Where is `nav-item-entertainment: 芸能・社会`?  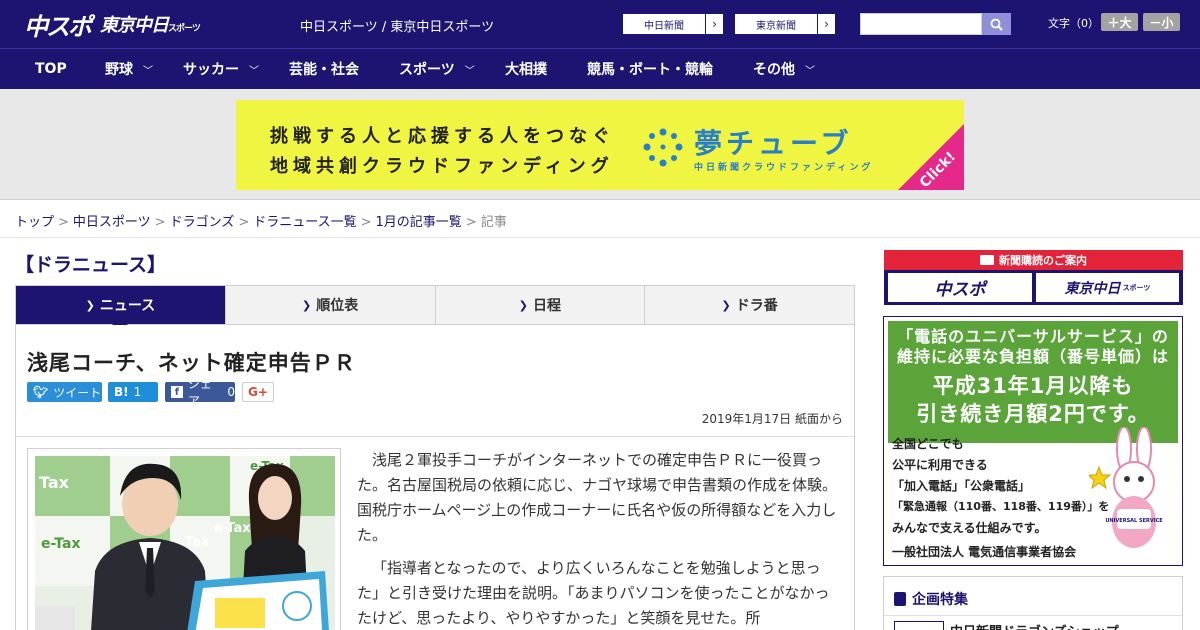 nav-item-entertainment: 芸能・社会 is located at coordinates (324, 69).